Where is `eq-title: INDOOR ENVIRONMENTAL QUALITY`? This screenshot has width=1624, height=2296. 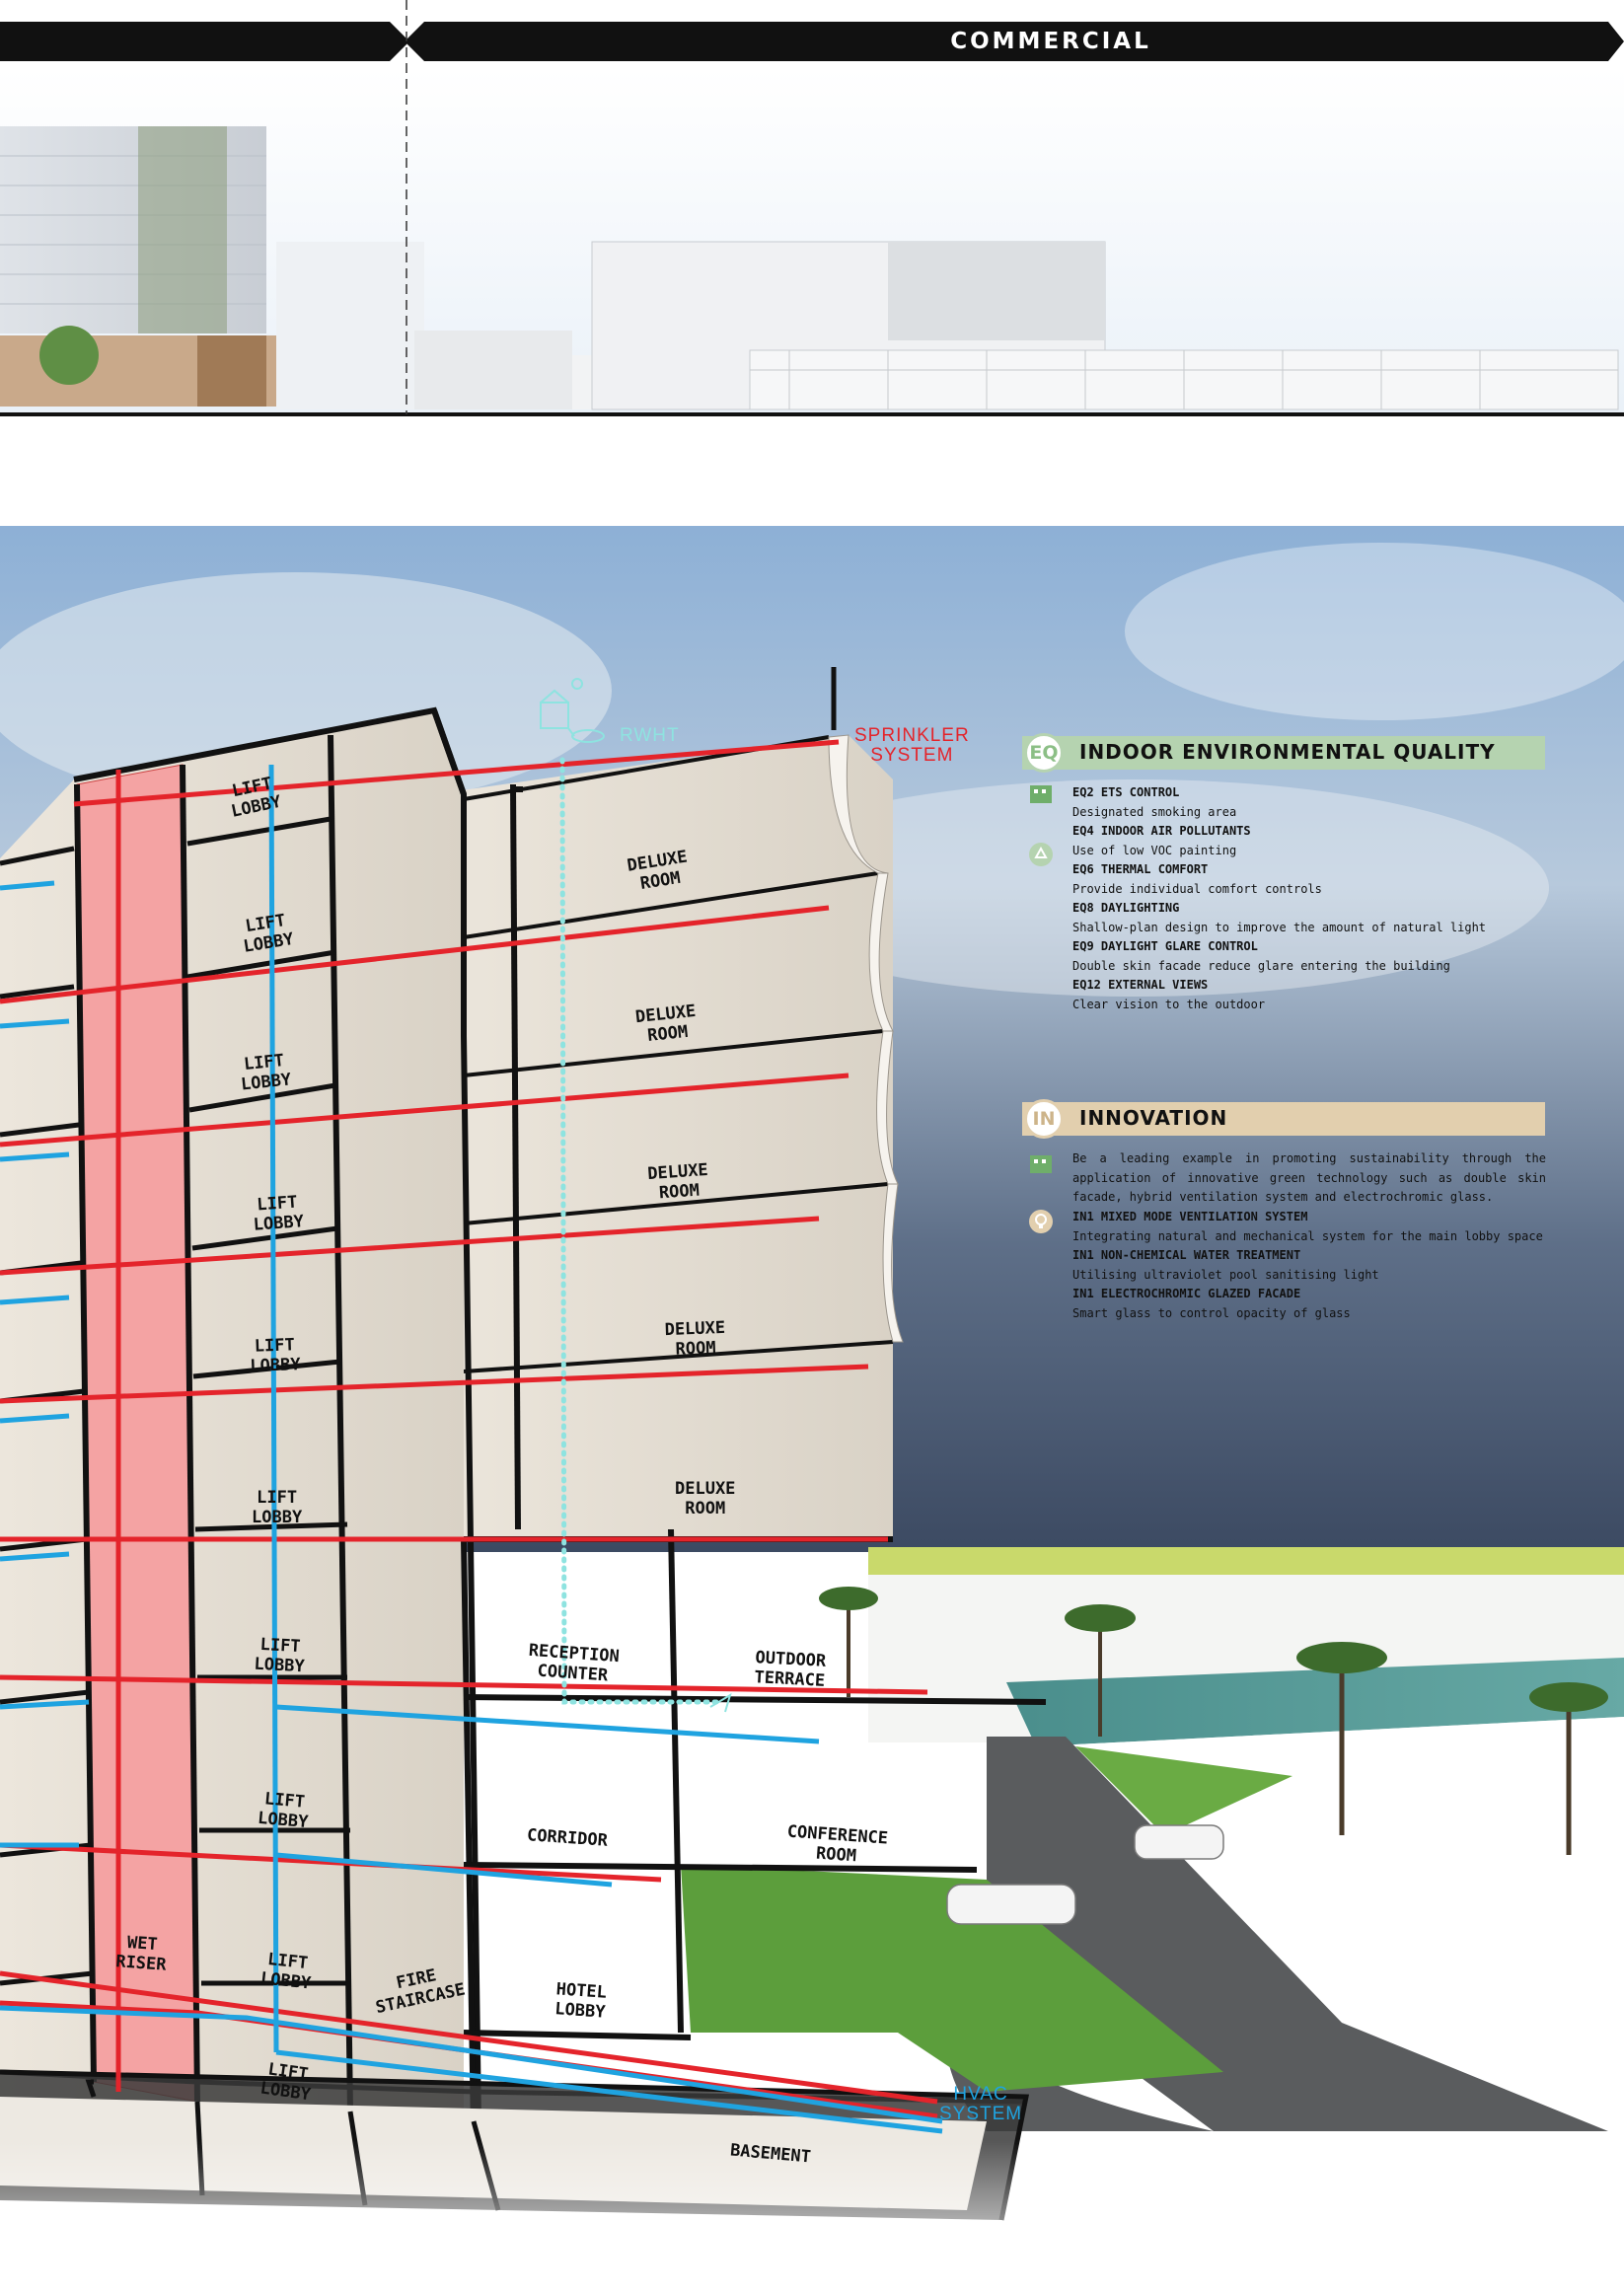 eq-title: INDOOR ENVIRONMENTAL QUALITY is located at coordinates (1288, 752).